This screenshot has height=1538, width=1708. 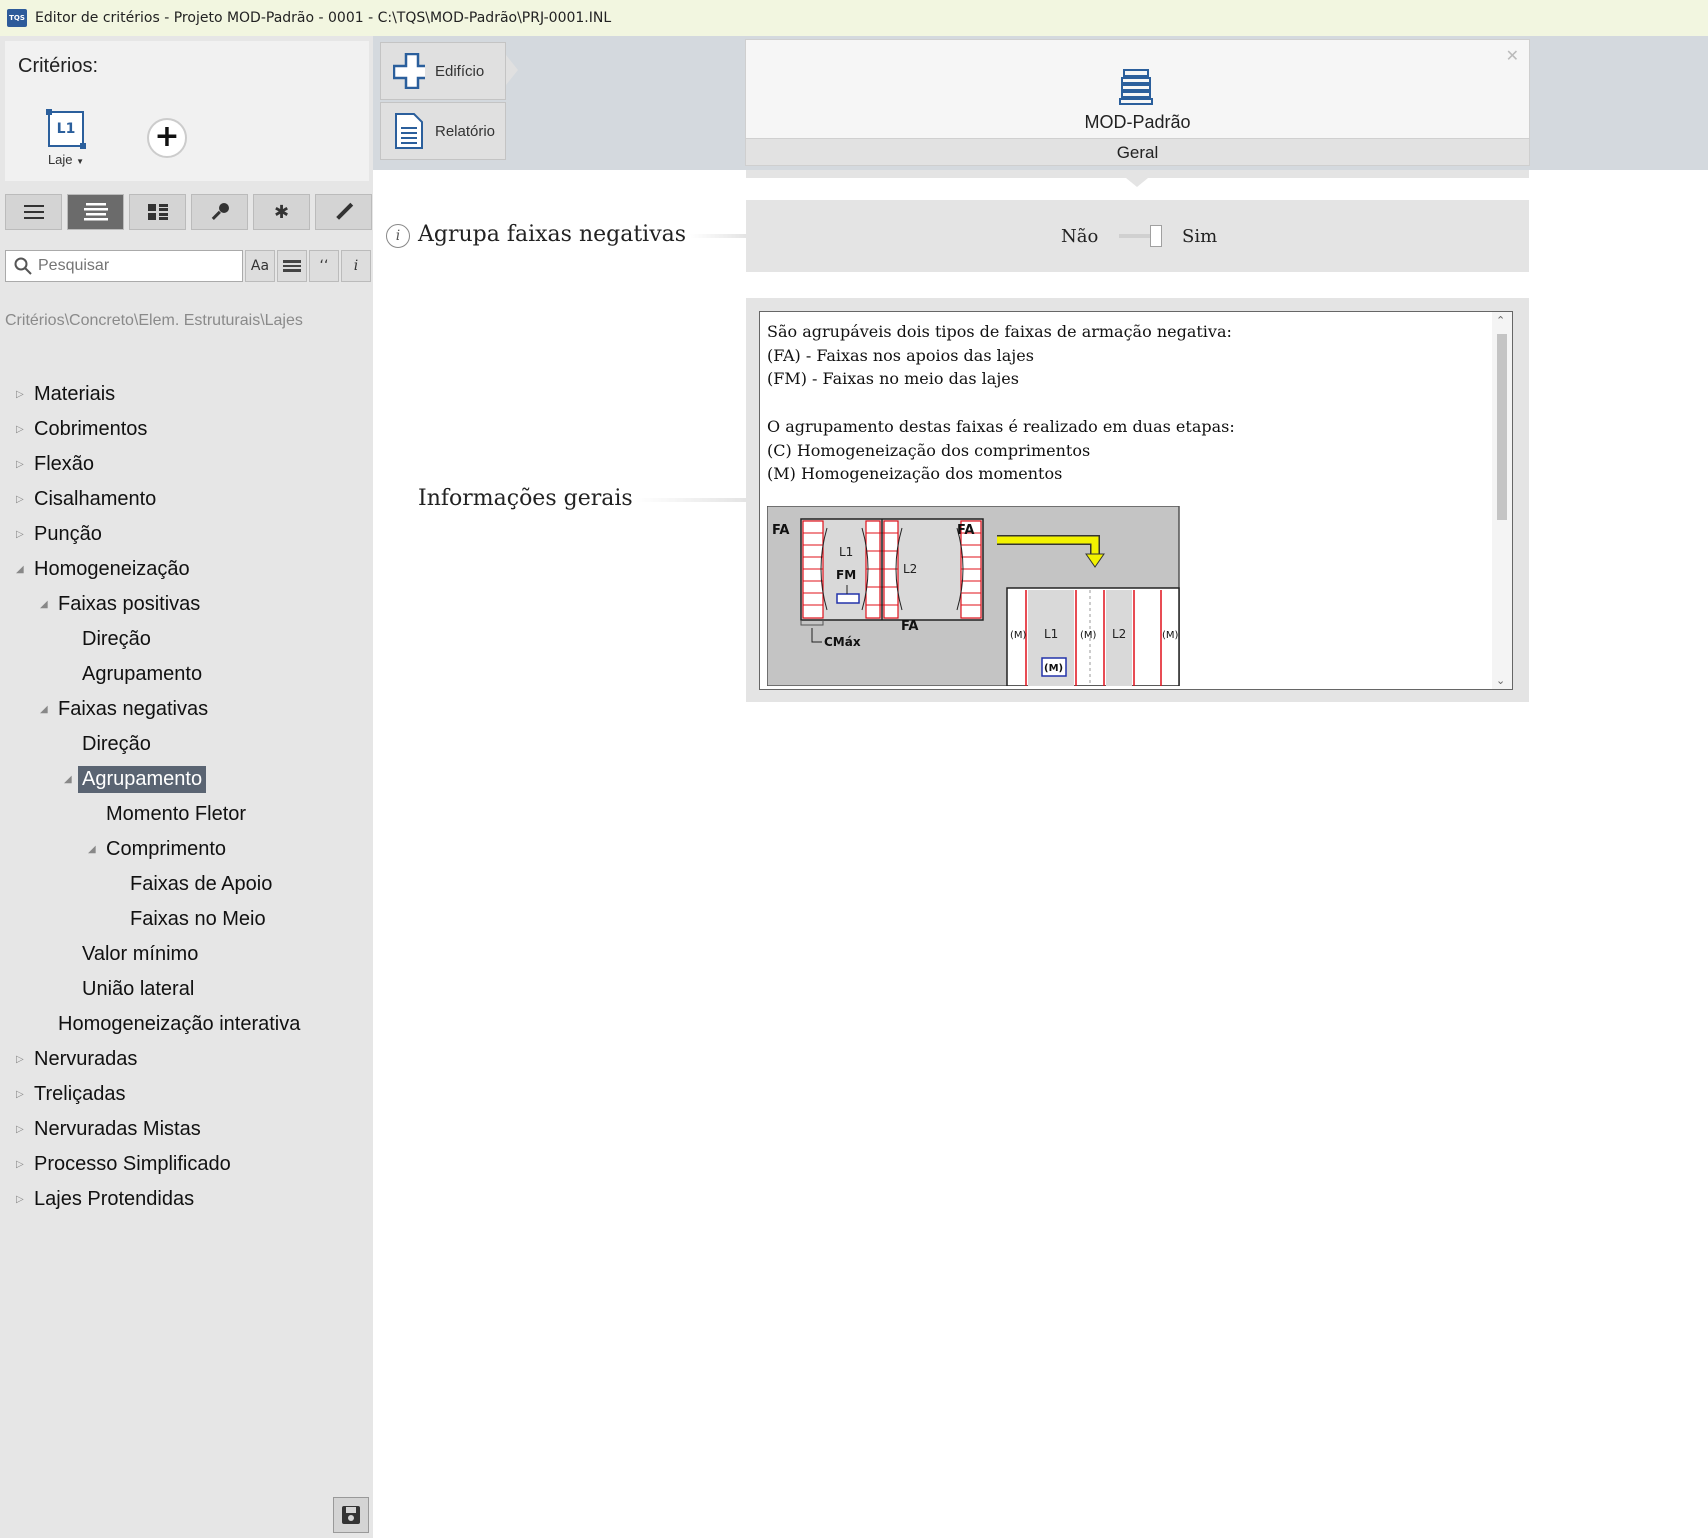 I want to click on tree-item: ▷ Flexão, so click(x=186, y=464).